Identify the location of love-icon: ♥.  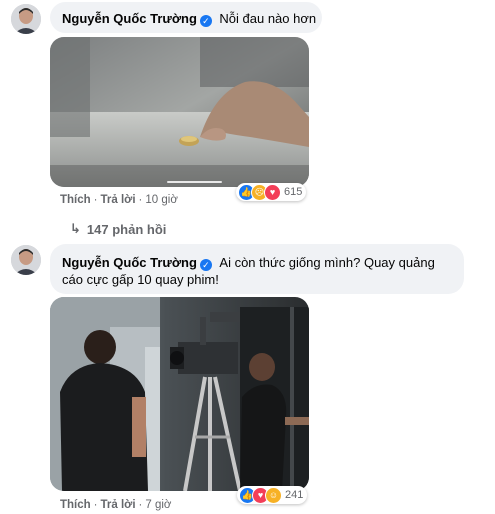
(272, 192).